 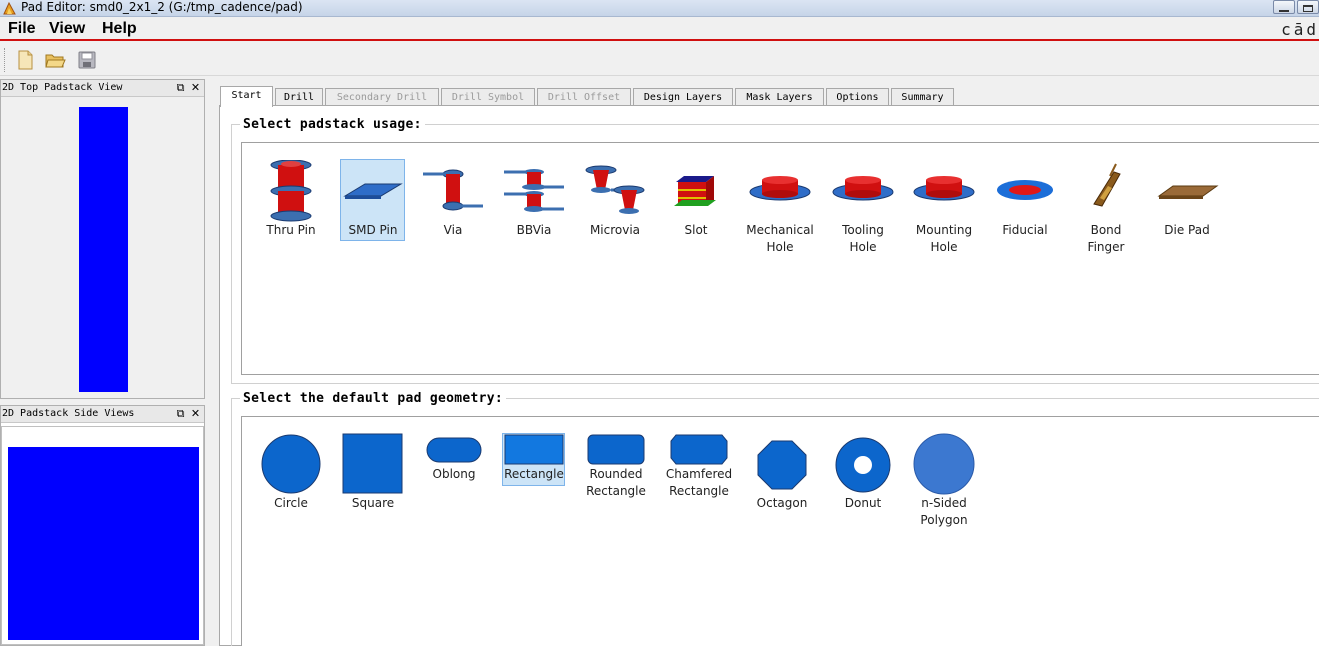 What do you see at coordinates (863, 208) in the screenshot?
I see `usage-tooling-hole: Tooling Hole` at bounding box center [863, 208].